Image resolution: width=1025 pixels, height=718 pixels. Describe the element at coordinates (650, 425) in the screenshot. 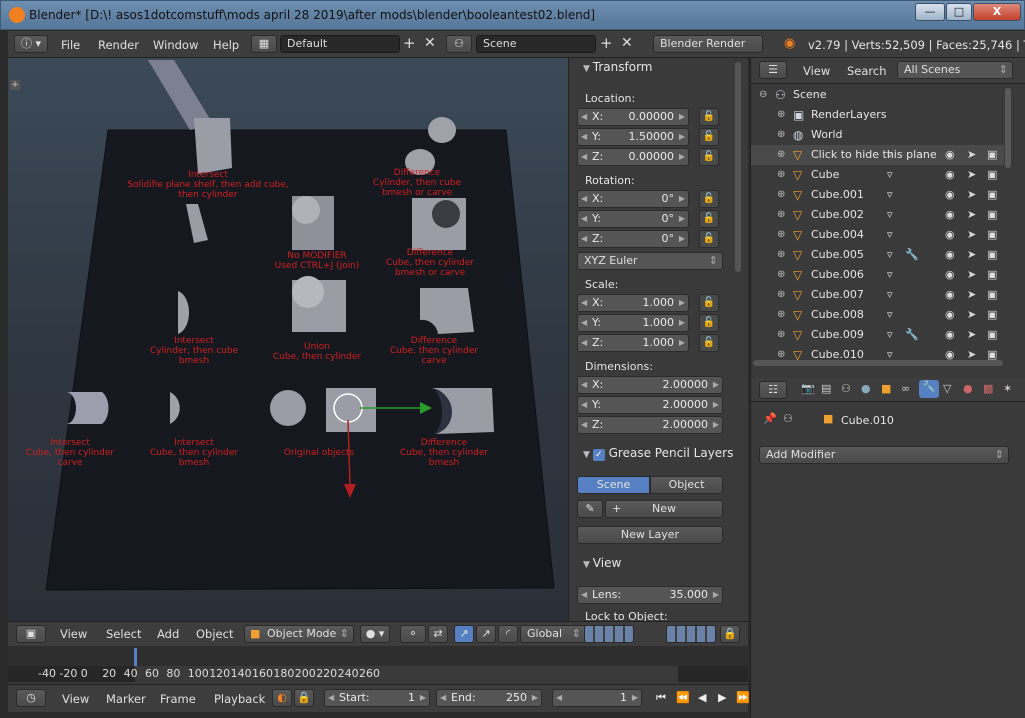

I see `dimension-z-field: ◀ Z: 2.00000 ▶` at that location.